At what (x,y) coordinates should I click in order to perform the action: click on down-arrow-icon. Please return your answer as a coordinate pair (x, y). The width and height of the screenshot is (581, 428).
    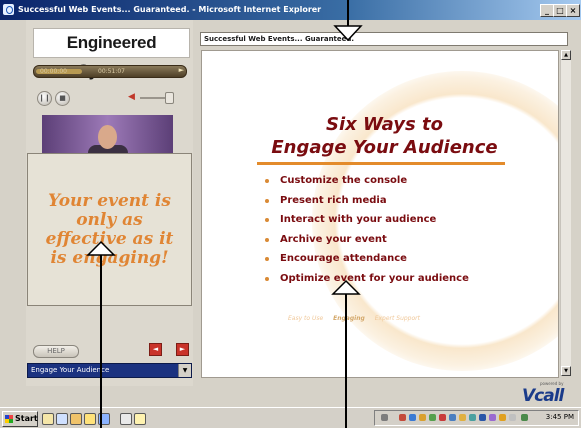
    Looking at the image, I should click on (348, 33).